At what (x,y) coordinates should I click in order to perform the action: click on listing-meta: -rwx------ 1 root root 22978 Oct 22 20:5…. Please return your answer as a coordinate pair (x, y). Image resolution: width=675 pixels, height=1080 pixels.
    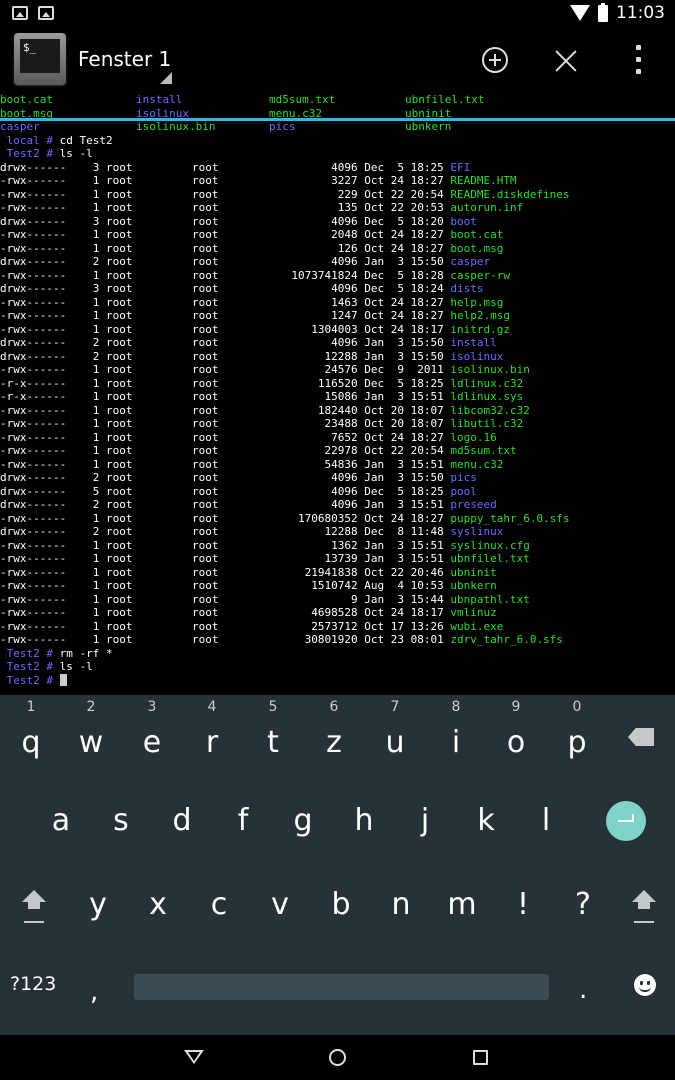
    Looking at the image, I should click on (225, 450).